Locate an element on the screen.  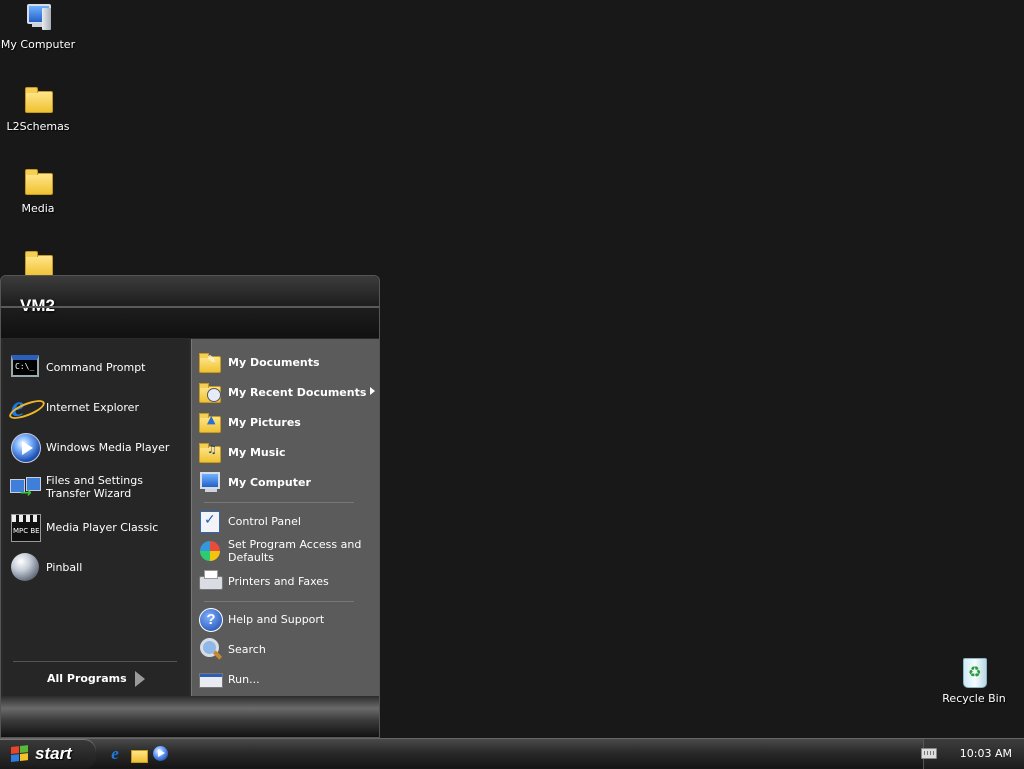
place-my-computer: My Computer is located at coordinates (286, 482).